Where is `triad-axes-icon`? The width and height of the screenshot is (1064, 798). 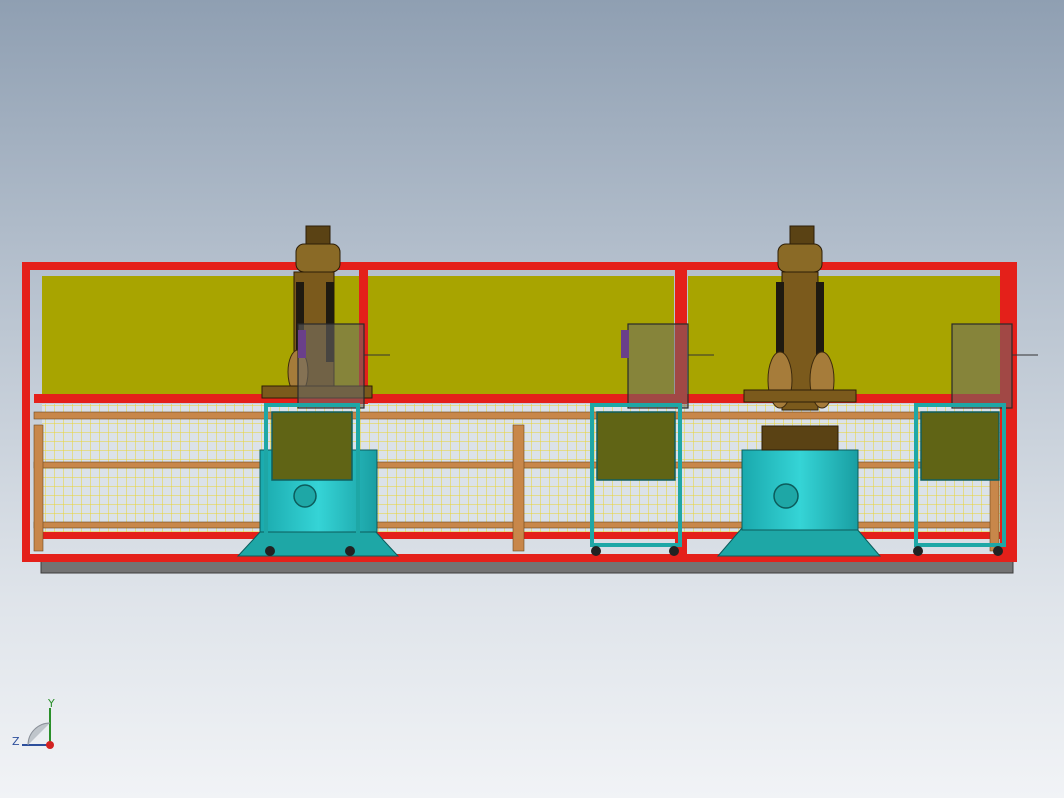
triad-axes-icon is located at coordinates (38, 728).